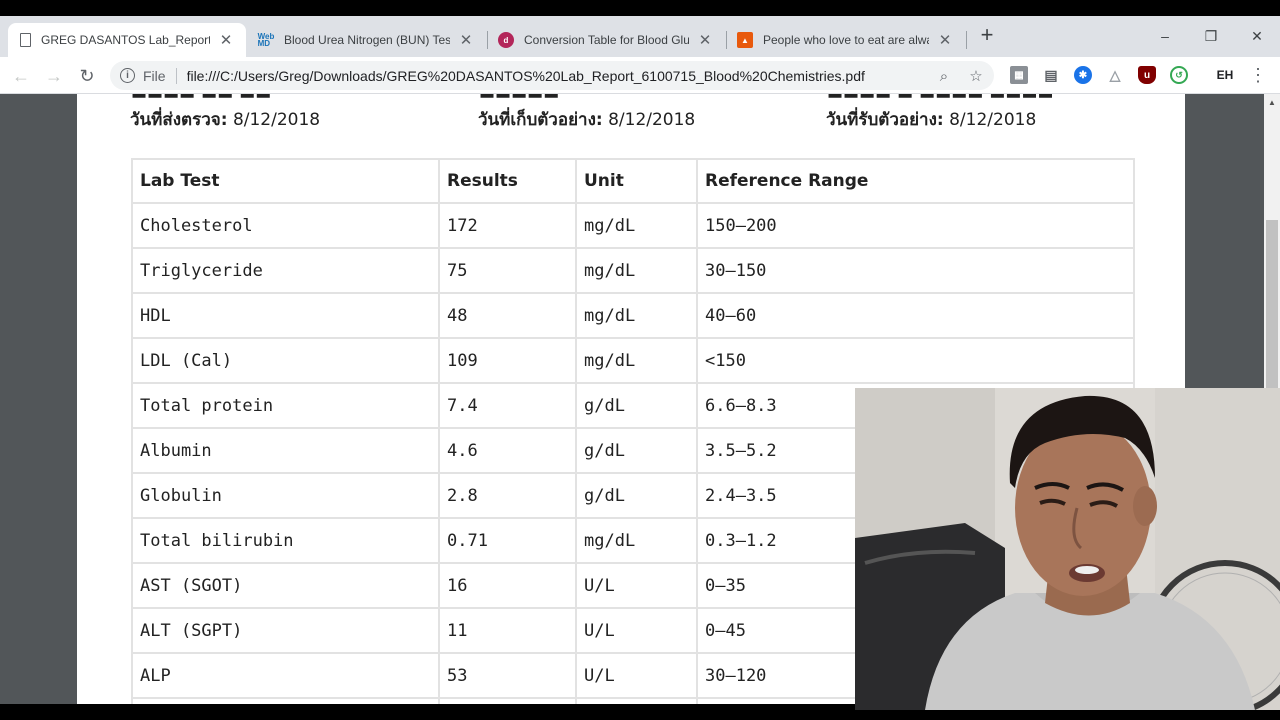 The image size is (1280, 720). I want to click on result-cell: 2.8, so click(507, 495).